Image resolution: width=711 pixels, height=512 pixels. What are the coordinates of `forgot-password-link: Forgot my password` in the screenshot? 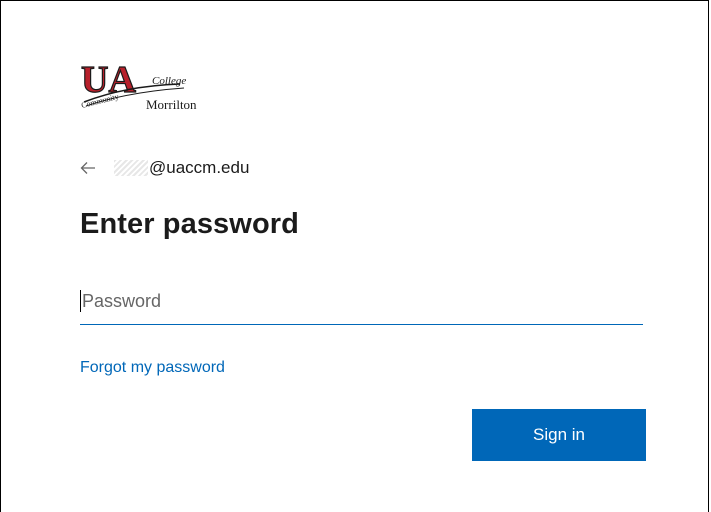 It's located at (152, 368).